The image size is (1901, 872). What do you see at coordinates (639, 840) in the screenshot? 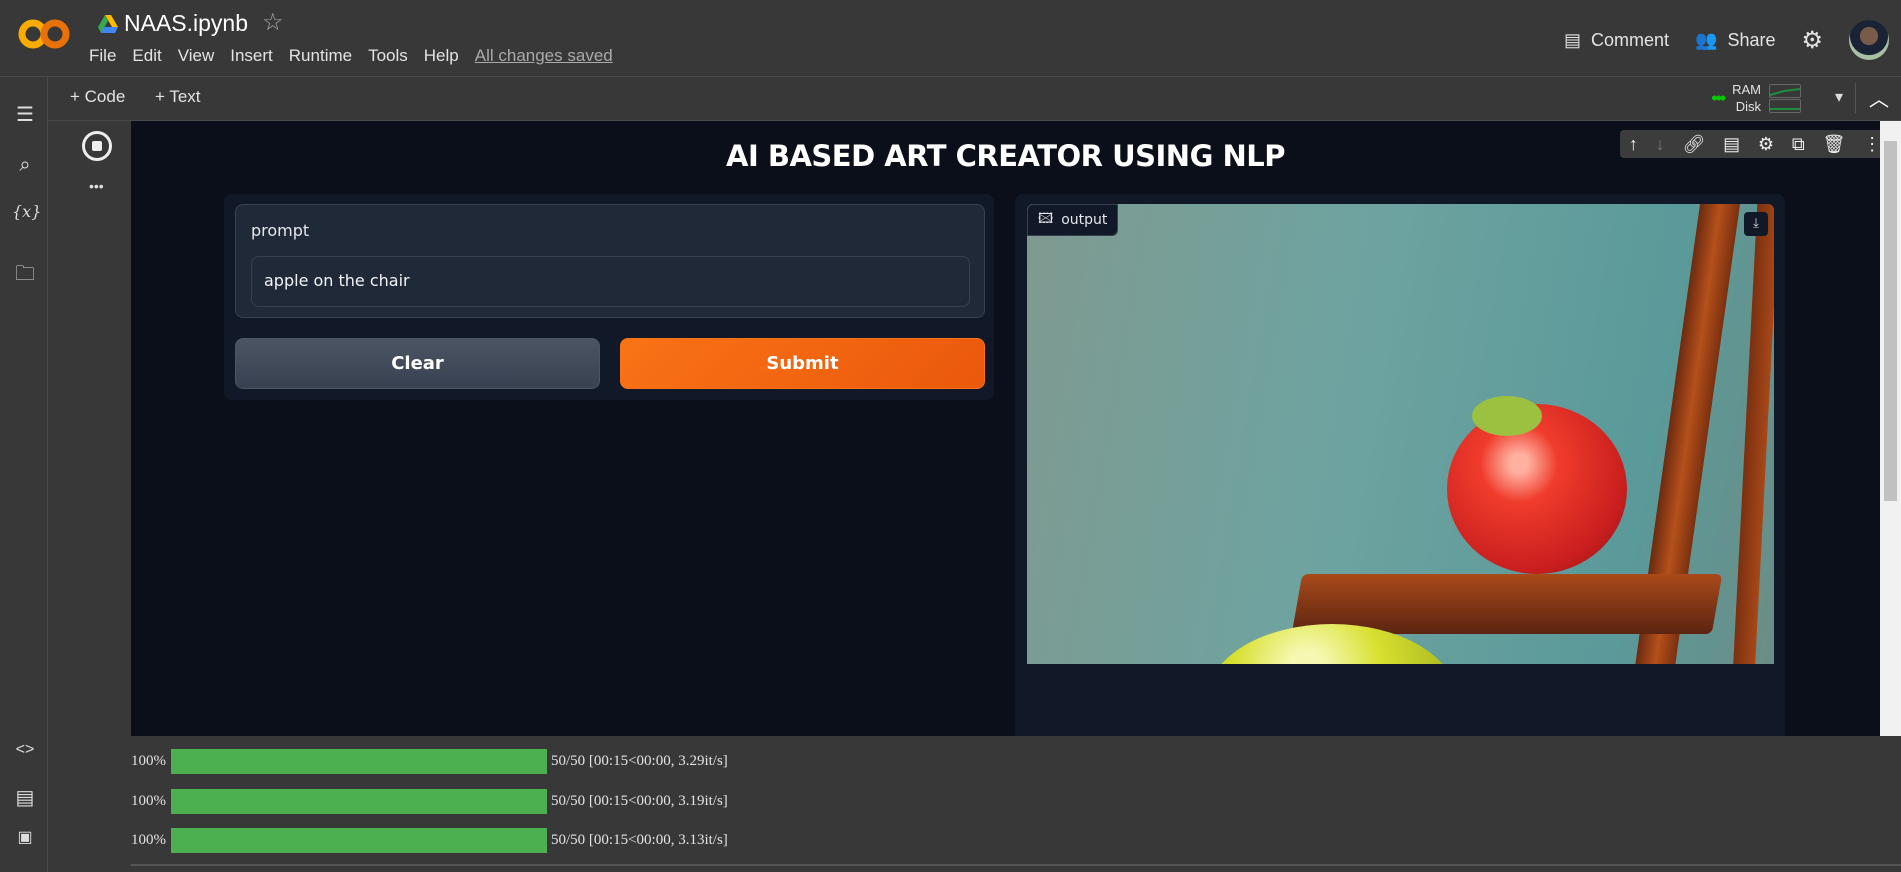
I see `progress-info: 50/50 [00:15<00:00, 3.13it/s]` at bounding box center [639, 840].